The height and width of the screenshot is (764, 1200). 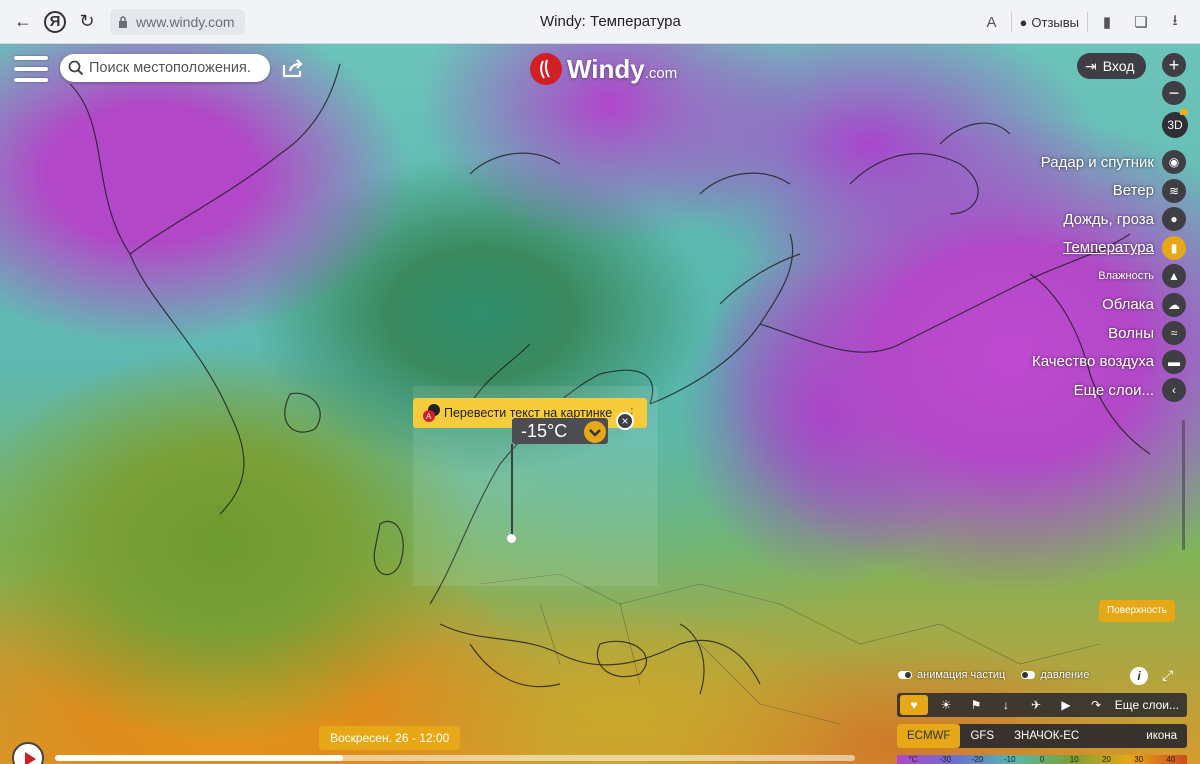 I want to click on thermometer-icon: ▮, so click(x=1174, y=247).